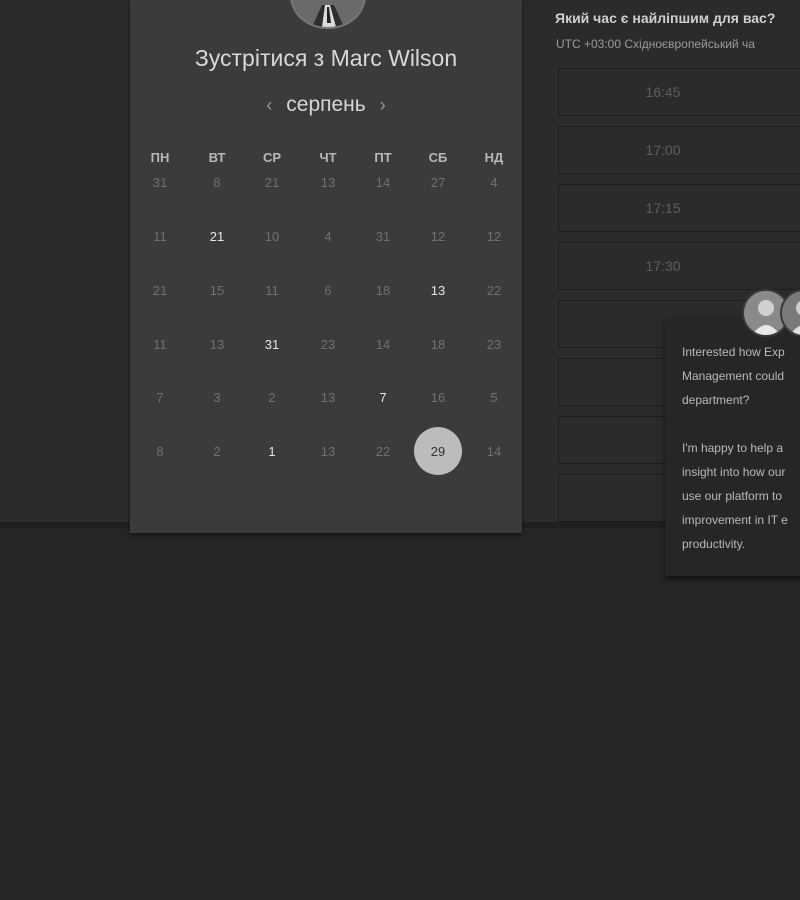  I want to click on time-picker-title: Який час є найліпшим для вас?, so click(665, 18).